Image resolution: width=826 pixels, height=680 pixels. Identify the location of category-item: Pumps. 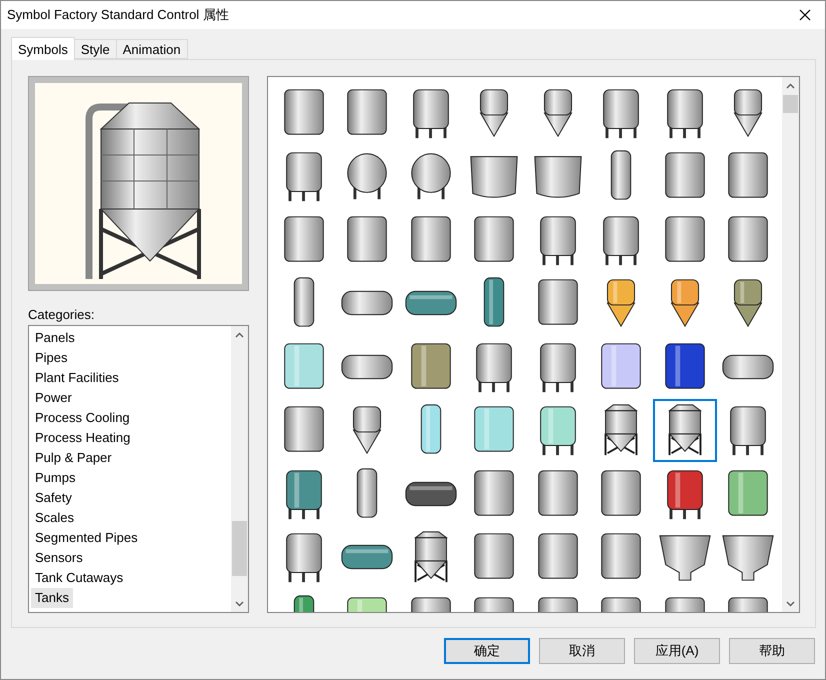
(55, 478).